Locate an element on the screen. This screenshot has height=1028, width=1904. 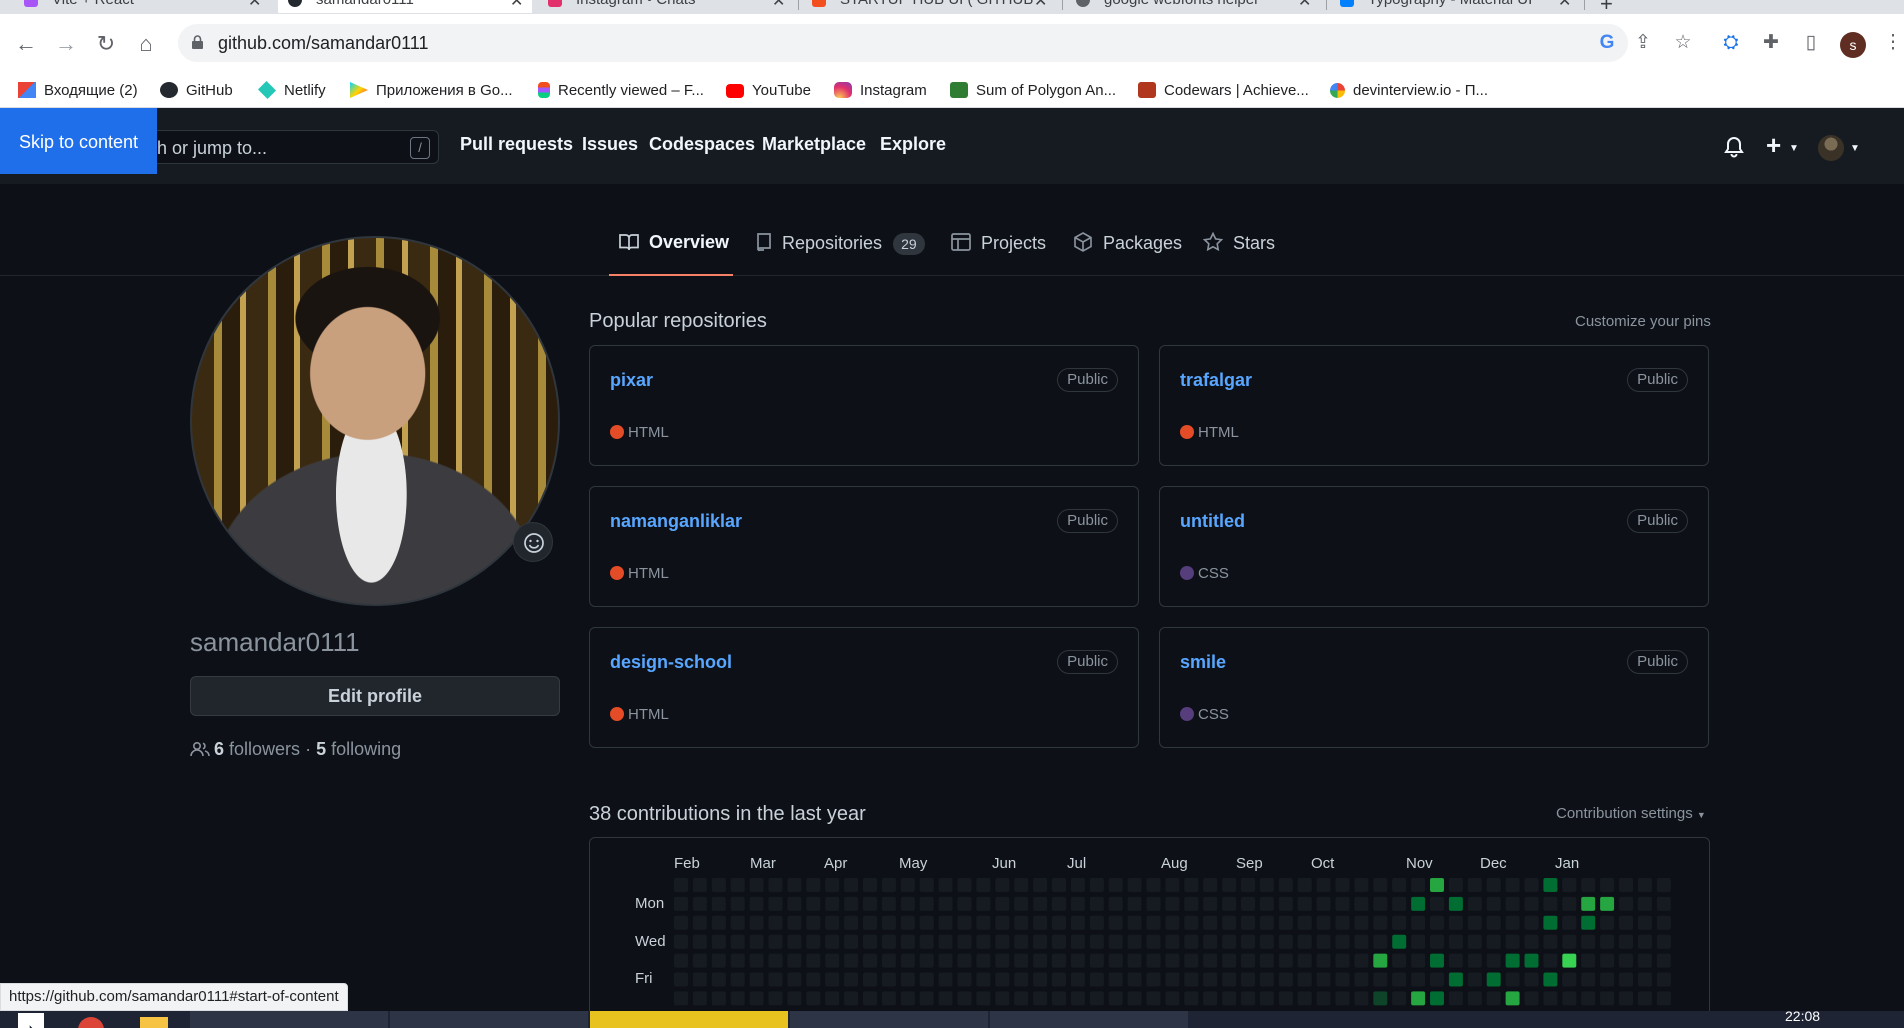
repo-name-link: design-school is located at coordinates (671, 662).